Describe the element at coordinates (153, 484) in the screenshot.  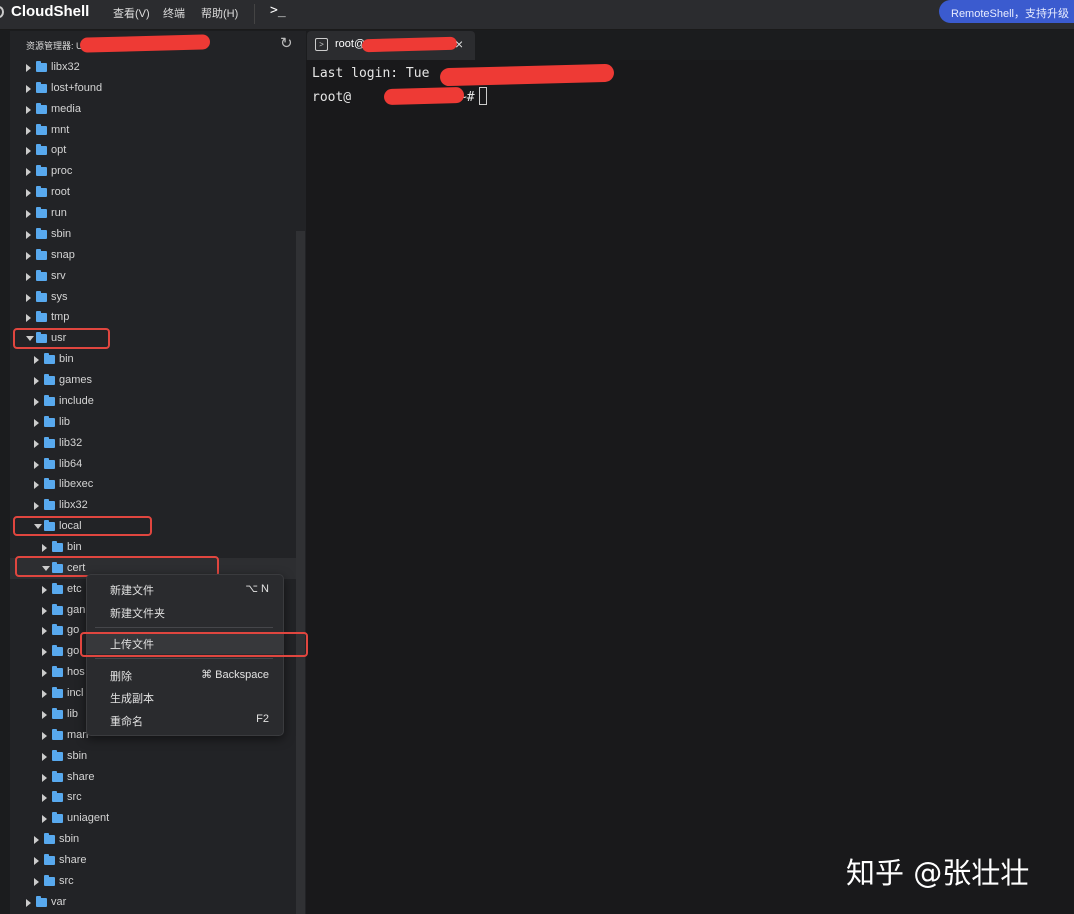
I see `tree-item: libexec` at that location.